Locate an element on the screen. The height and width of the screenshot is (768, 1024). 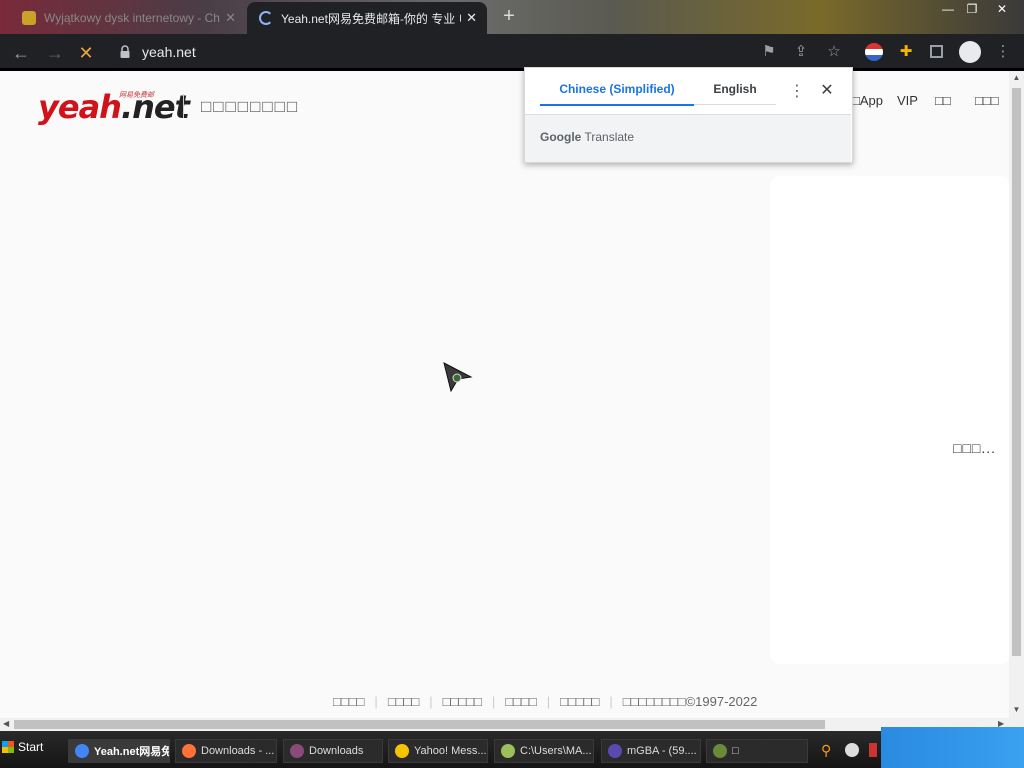
yeah-net-logo: yeah.net is located at coordinates (114, 107).